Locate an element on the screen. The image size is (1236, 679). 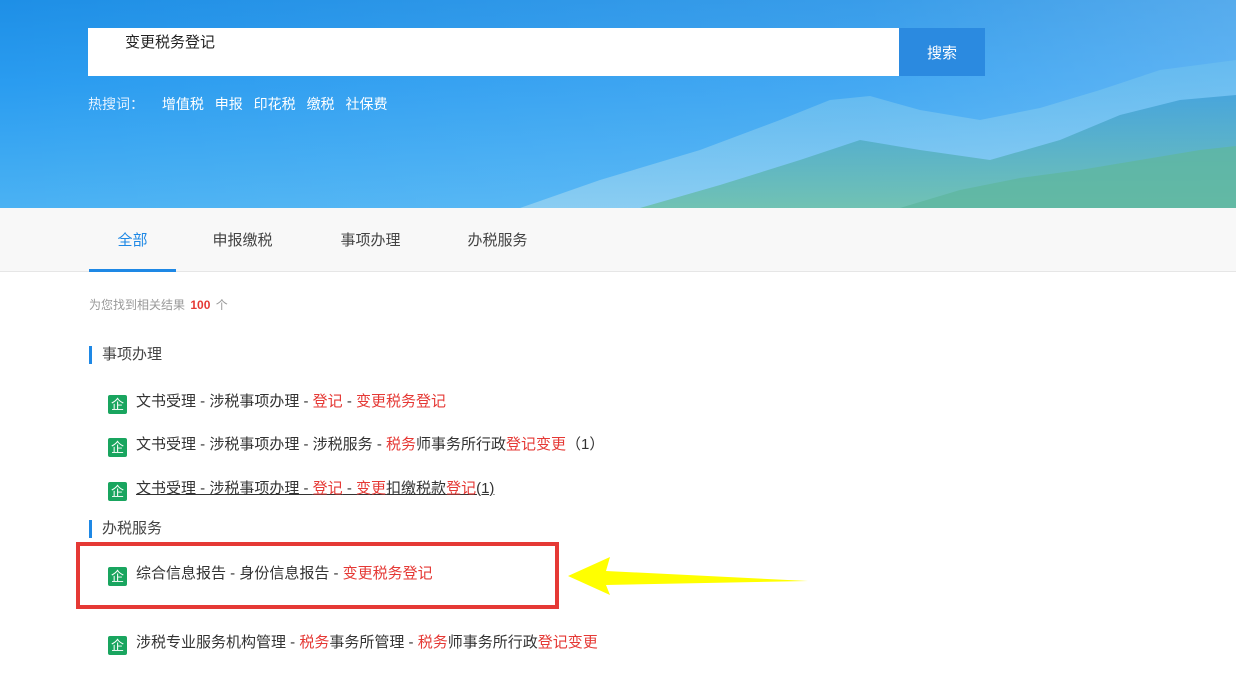
result-link: 企涉税专业服务机构管理 - 税务事务所管理 - 税务师事务所行政登记变更 is located at coordinates (353, 643).